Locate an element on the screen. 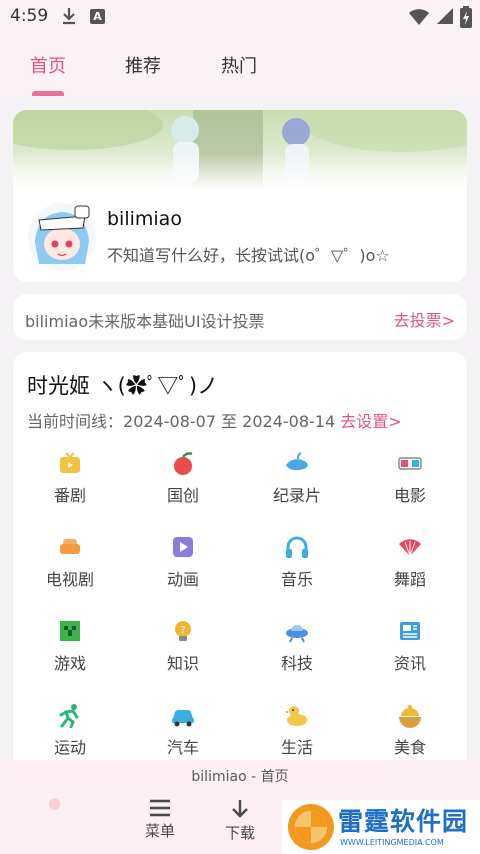 The height and width of the screenshot is (854, 480). category-sofa: 电视剧 is located at coordinates (70, 569).